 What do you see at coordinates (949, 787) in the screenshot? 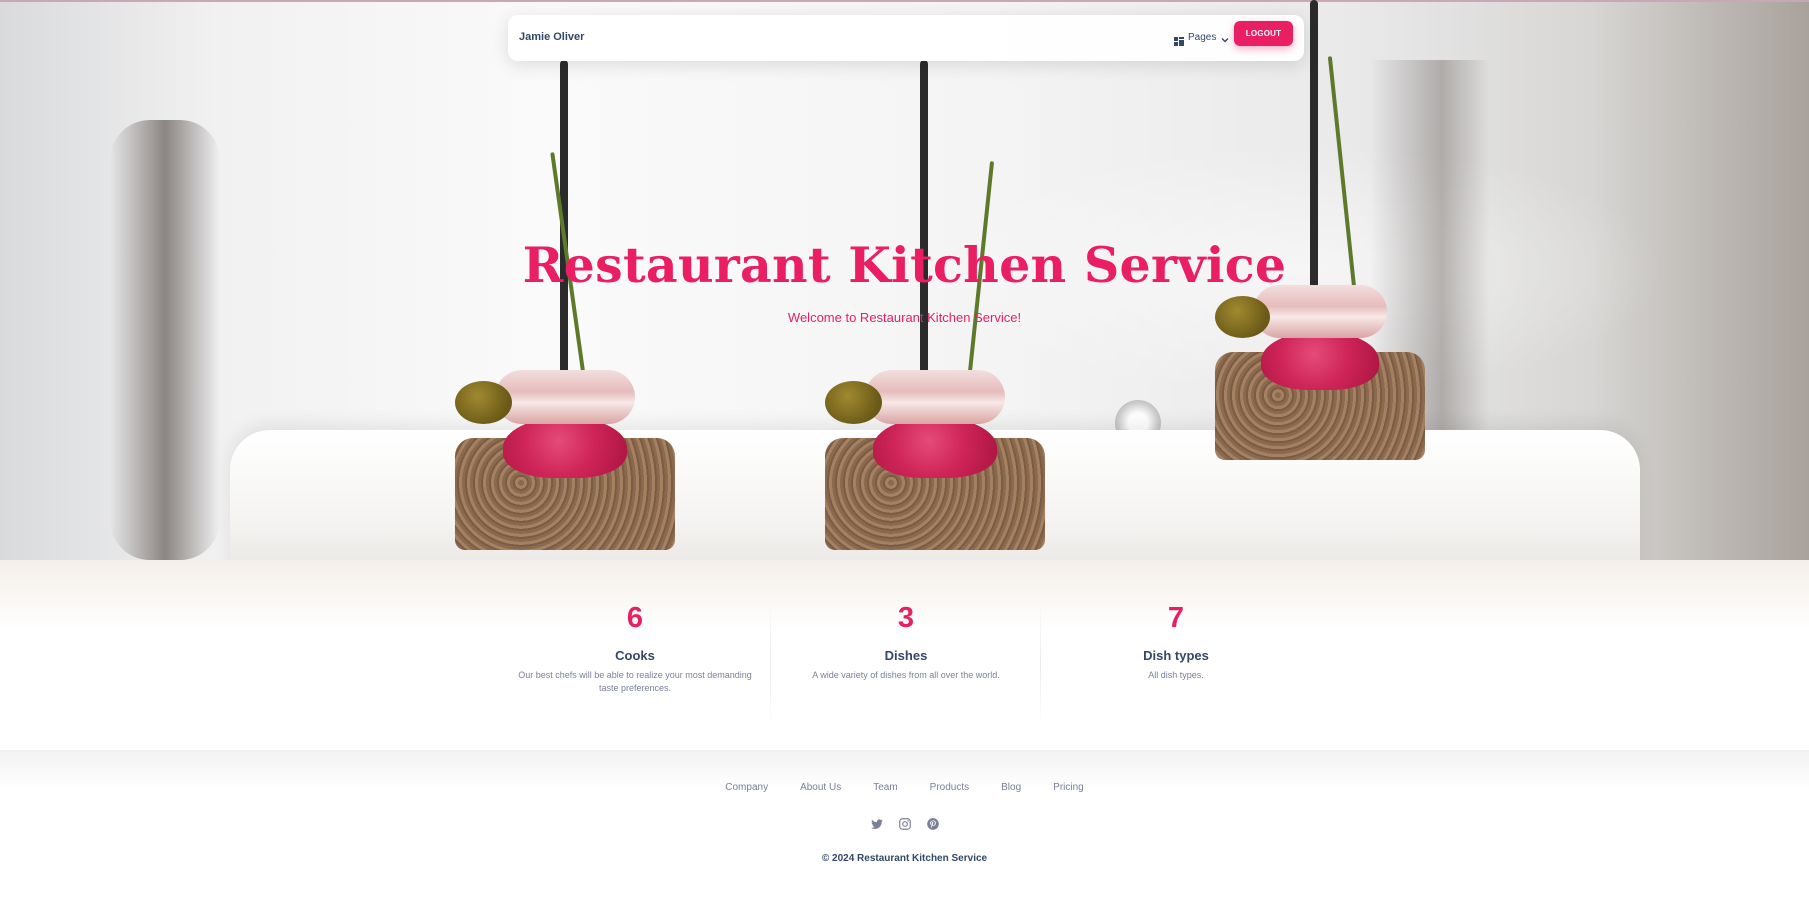
I see `footer-link-products: Products` at bounding box center [949, 787].